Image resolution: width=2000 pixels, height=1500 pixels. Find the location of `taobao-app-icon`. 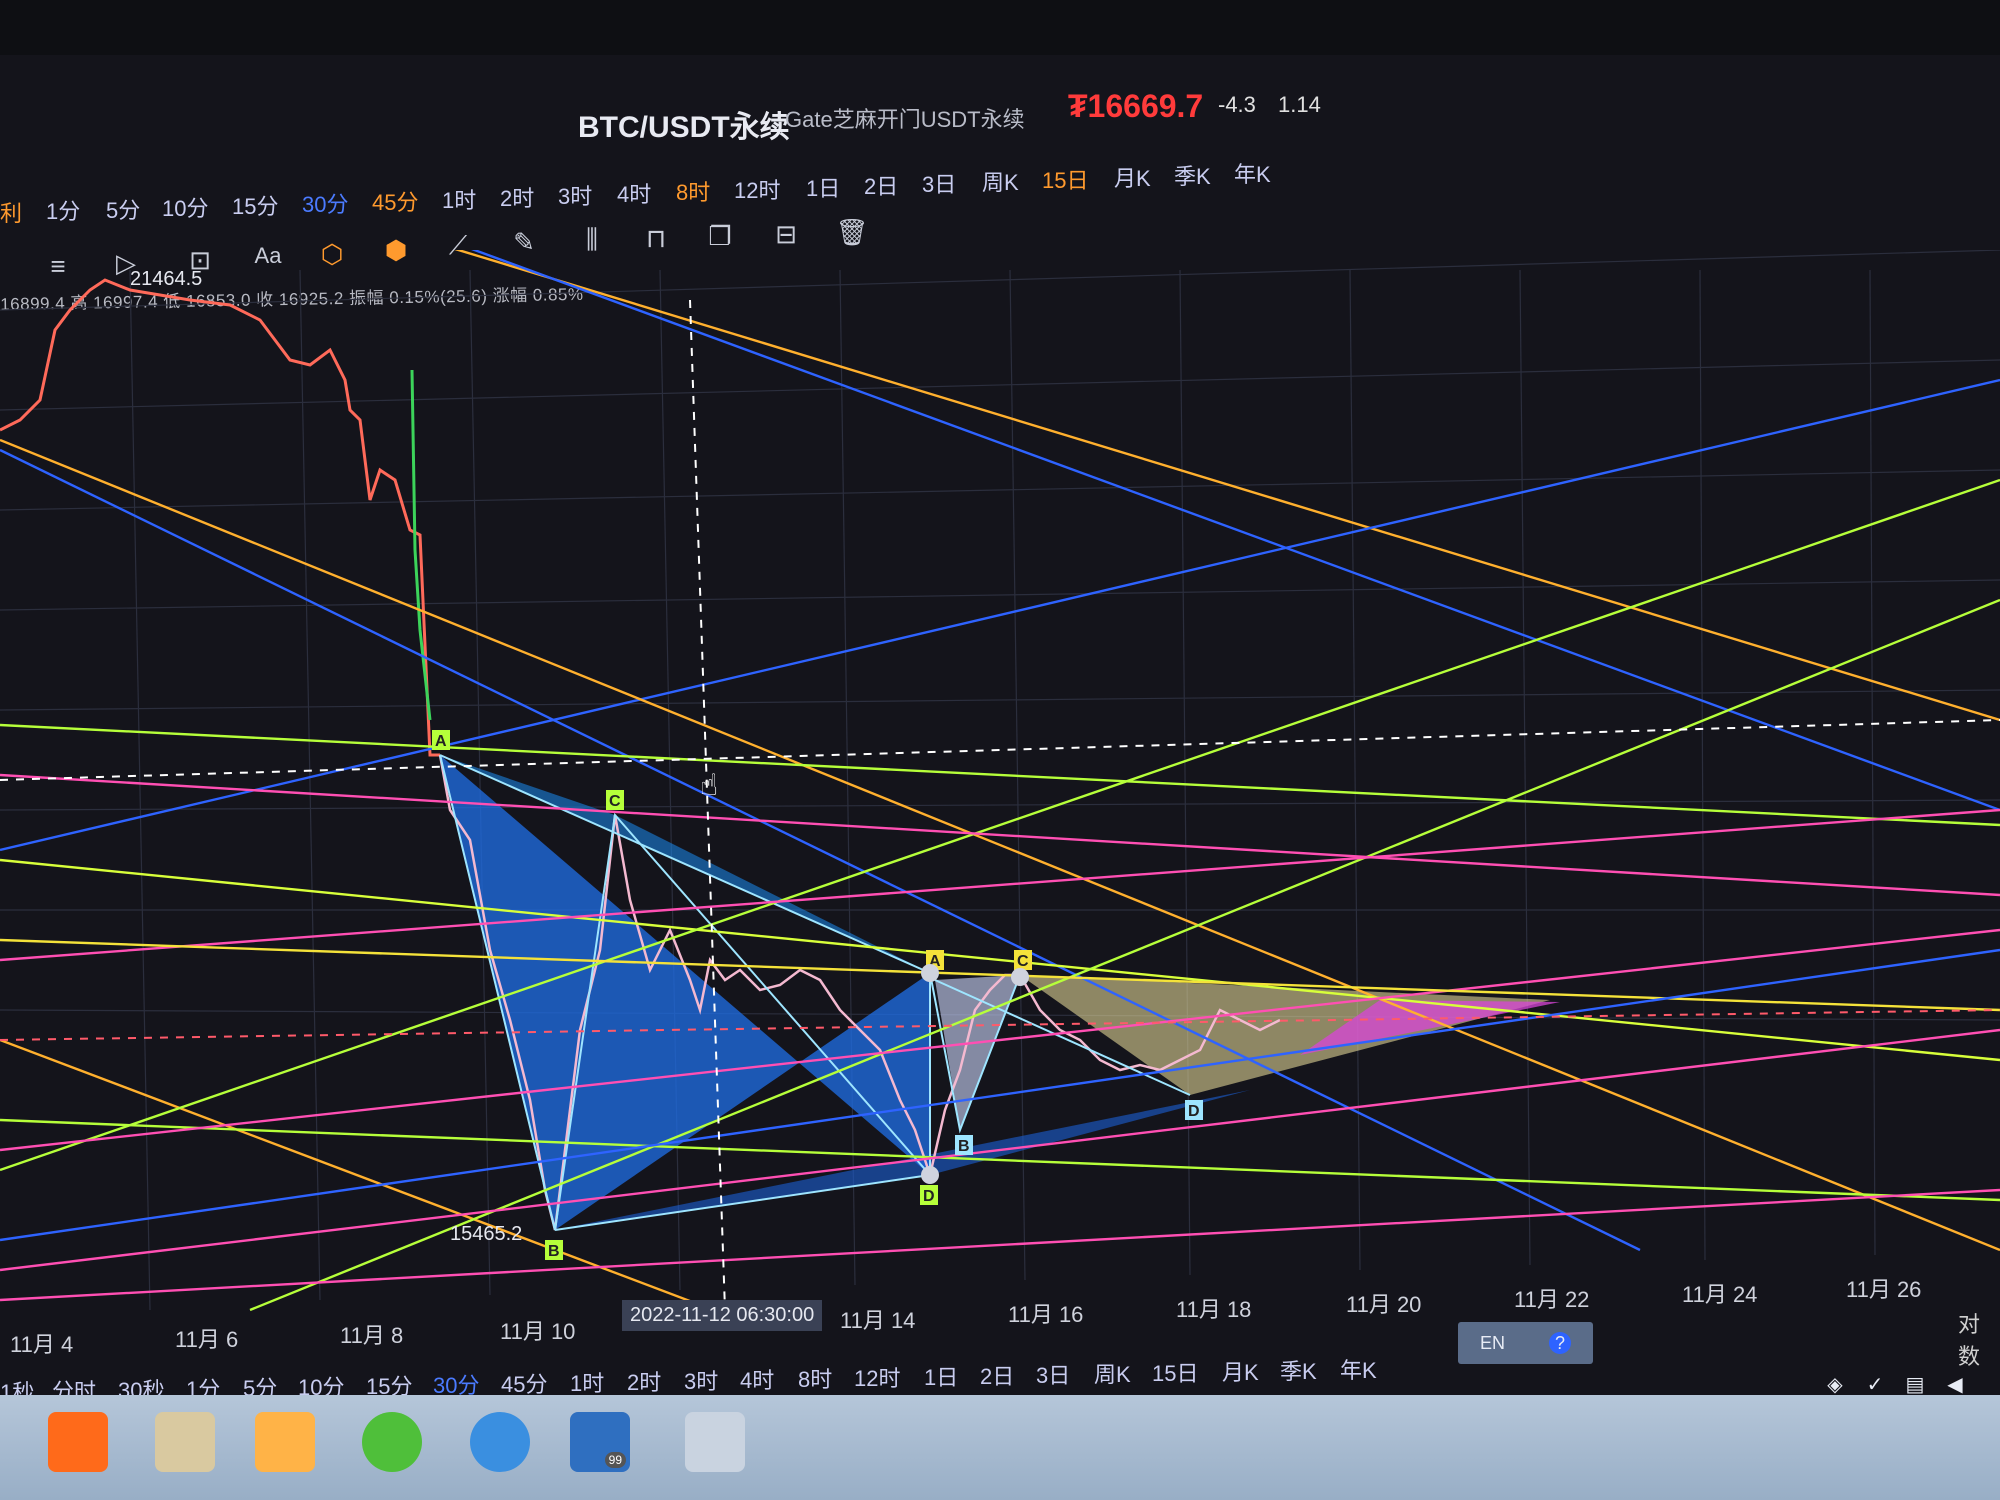

taobao-app-icon is located at coordinates (78, 1442).